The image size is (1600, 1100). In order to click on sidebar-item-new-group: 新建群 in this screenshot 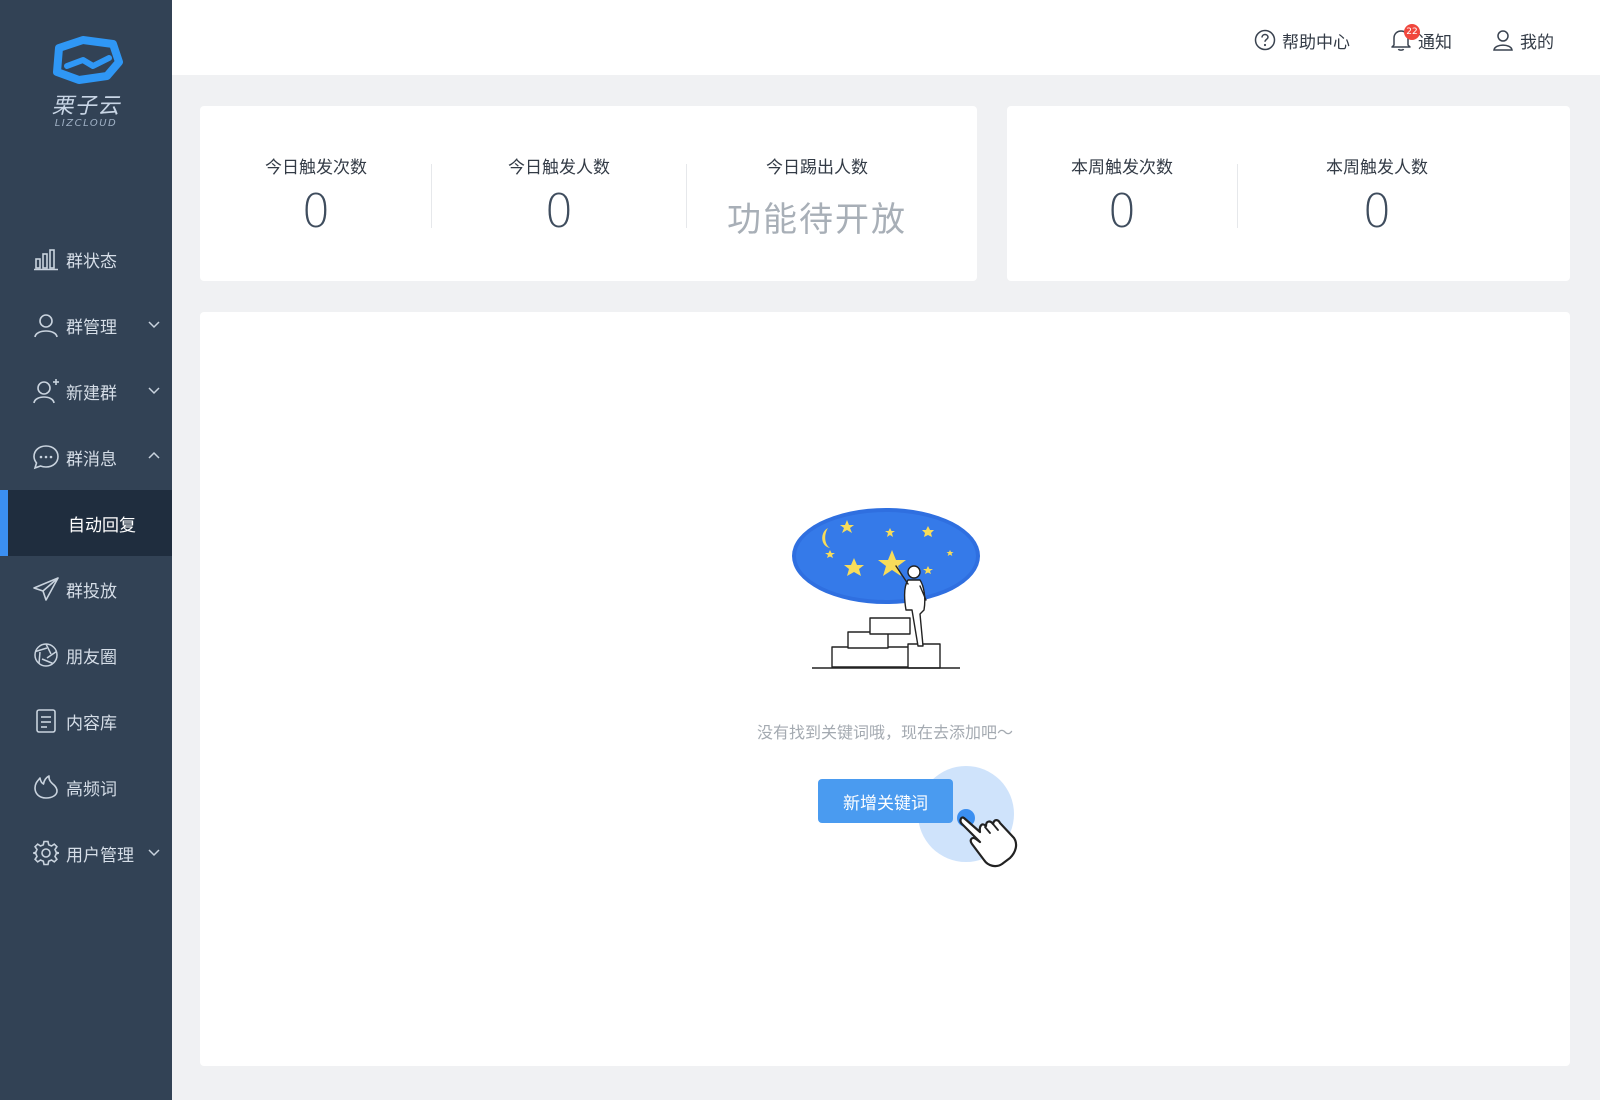, I will do `click(86, 391)`.